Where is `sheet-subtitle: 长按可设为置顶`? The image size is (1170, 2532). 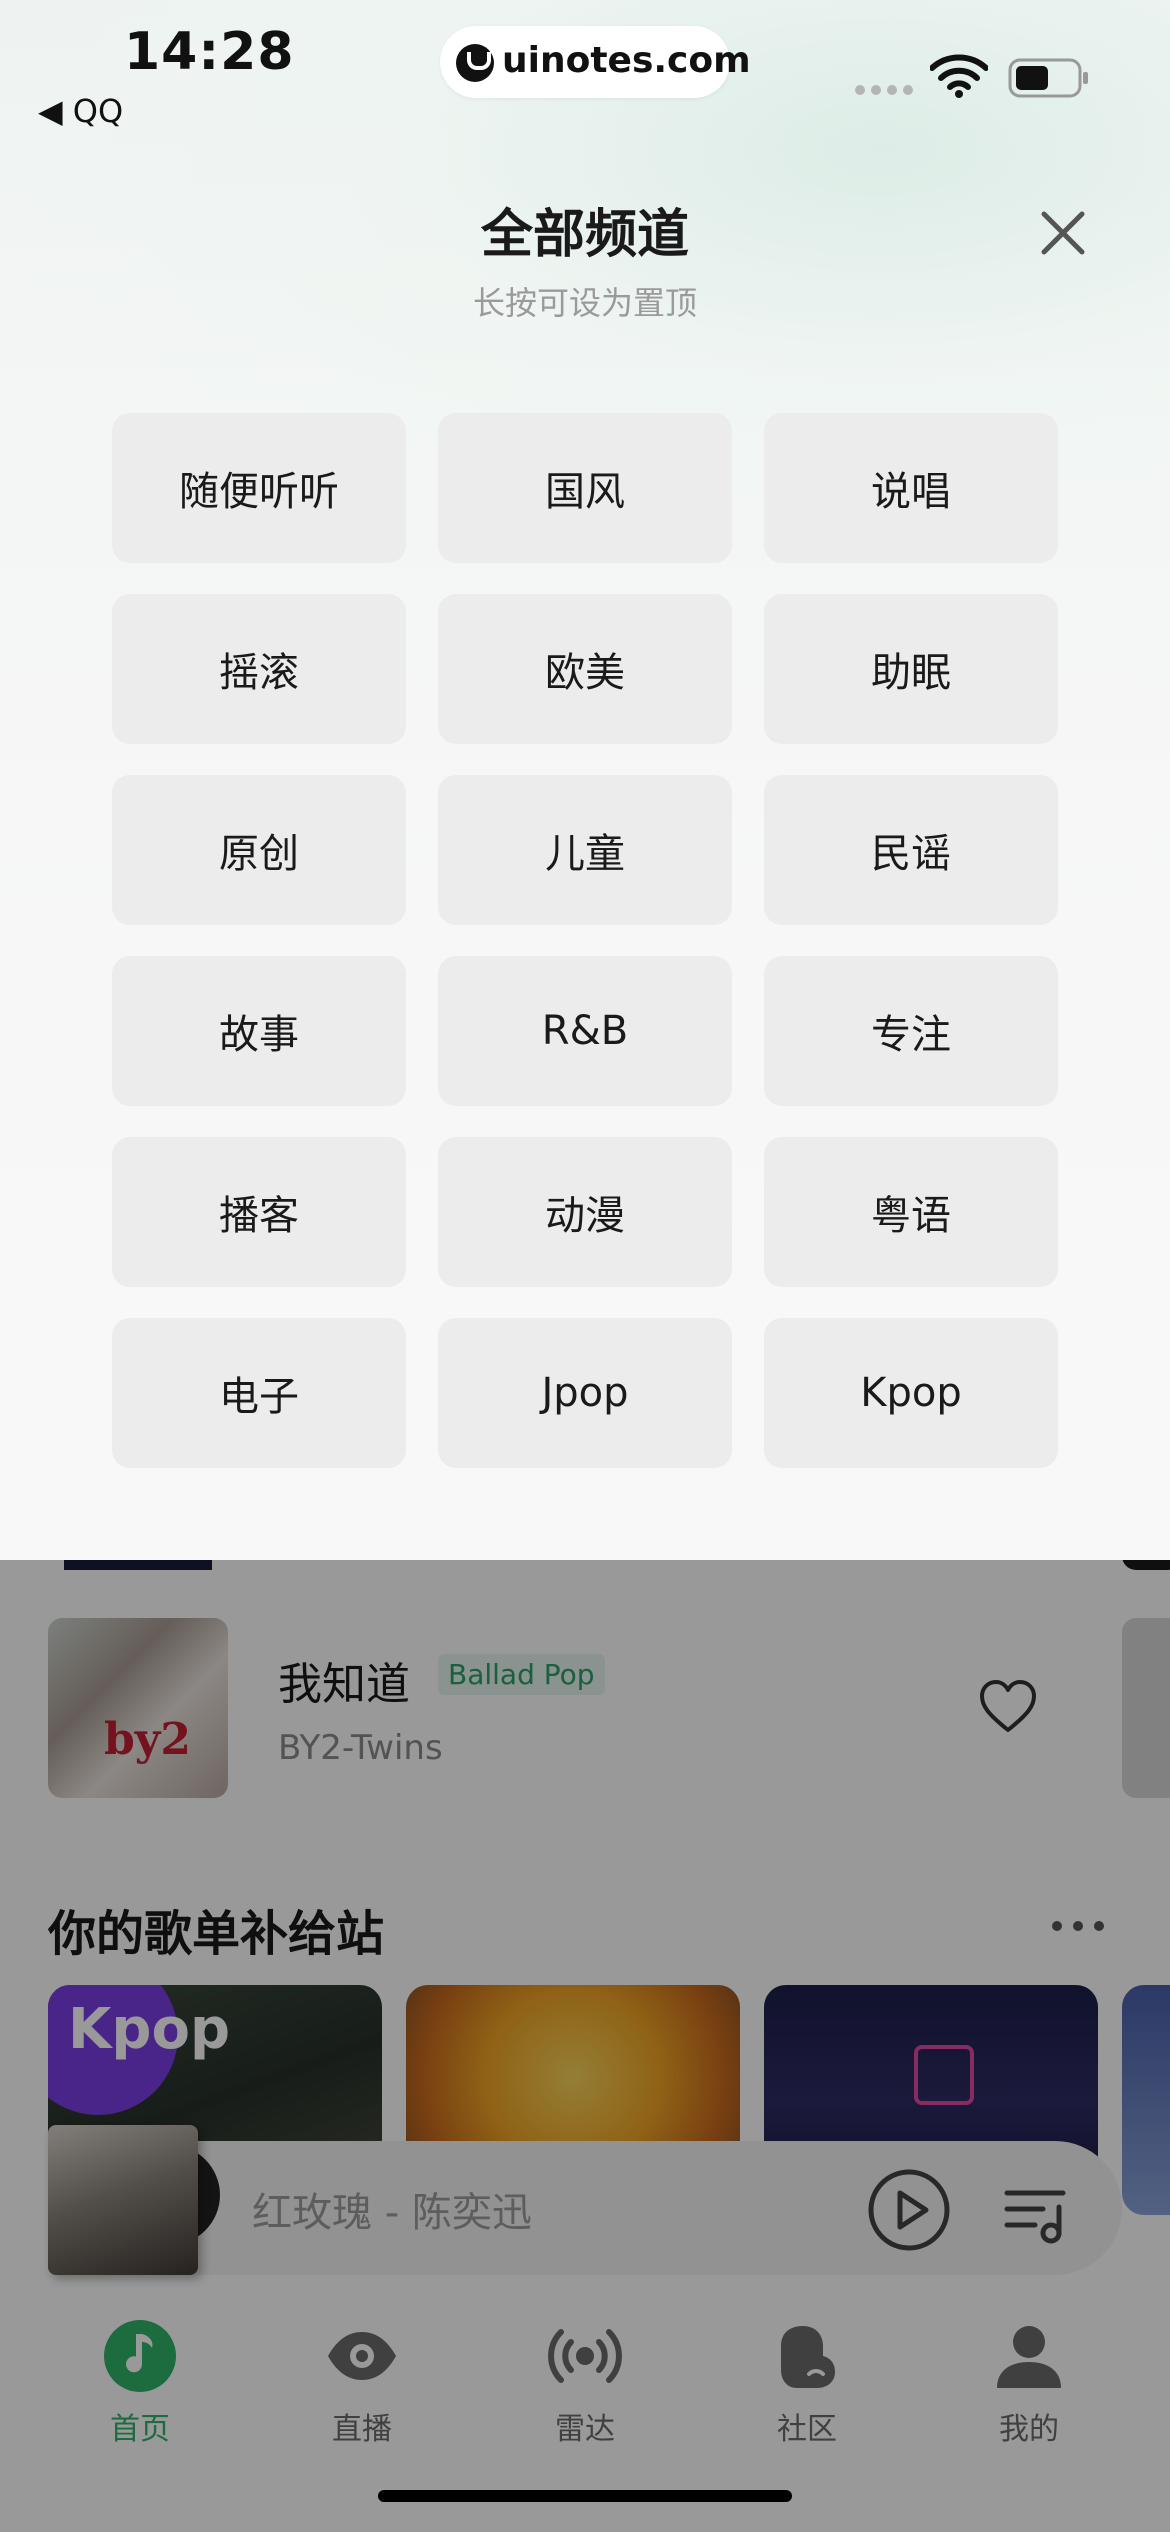
sheet-subtitle: 长按可设为置顶 is located at coordinates (584, 303).